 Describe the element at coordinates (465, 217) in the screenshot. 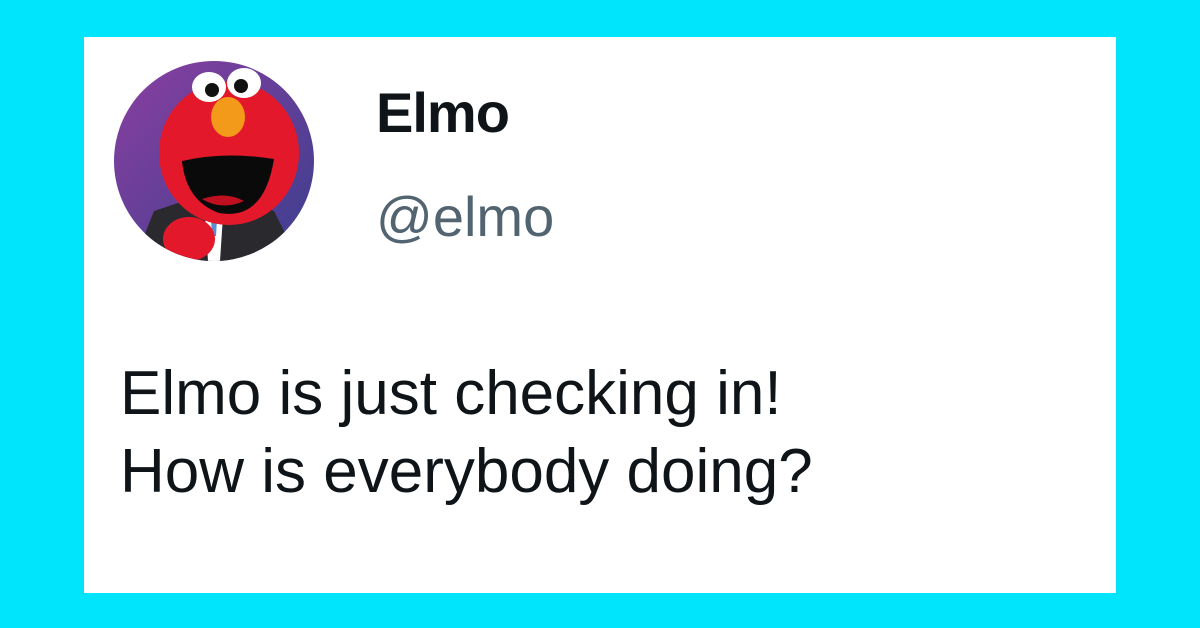

I see `user-handle: @elmo` at that location.